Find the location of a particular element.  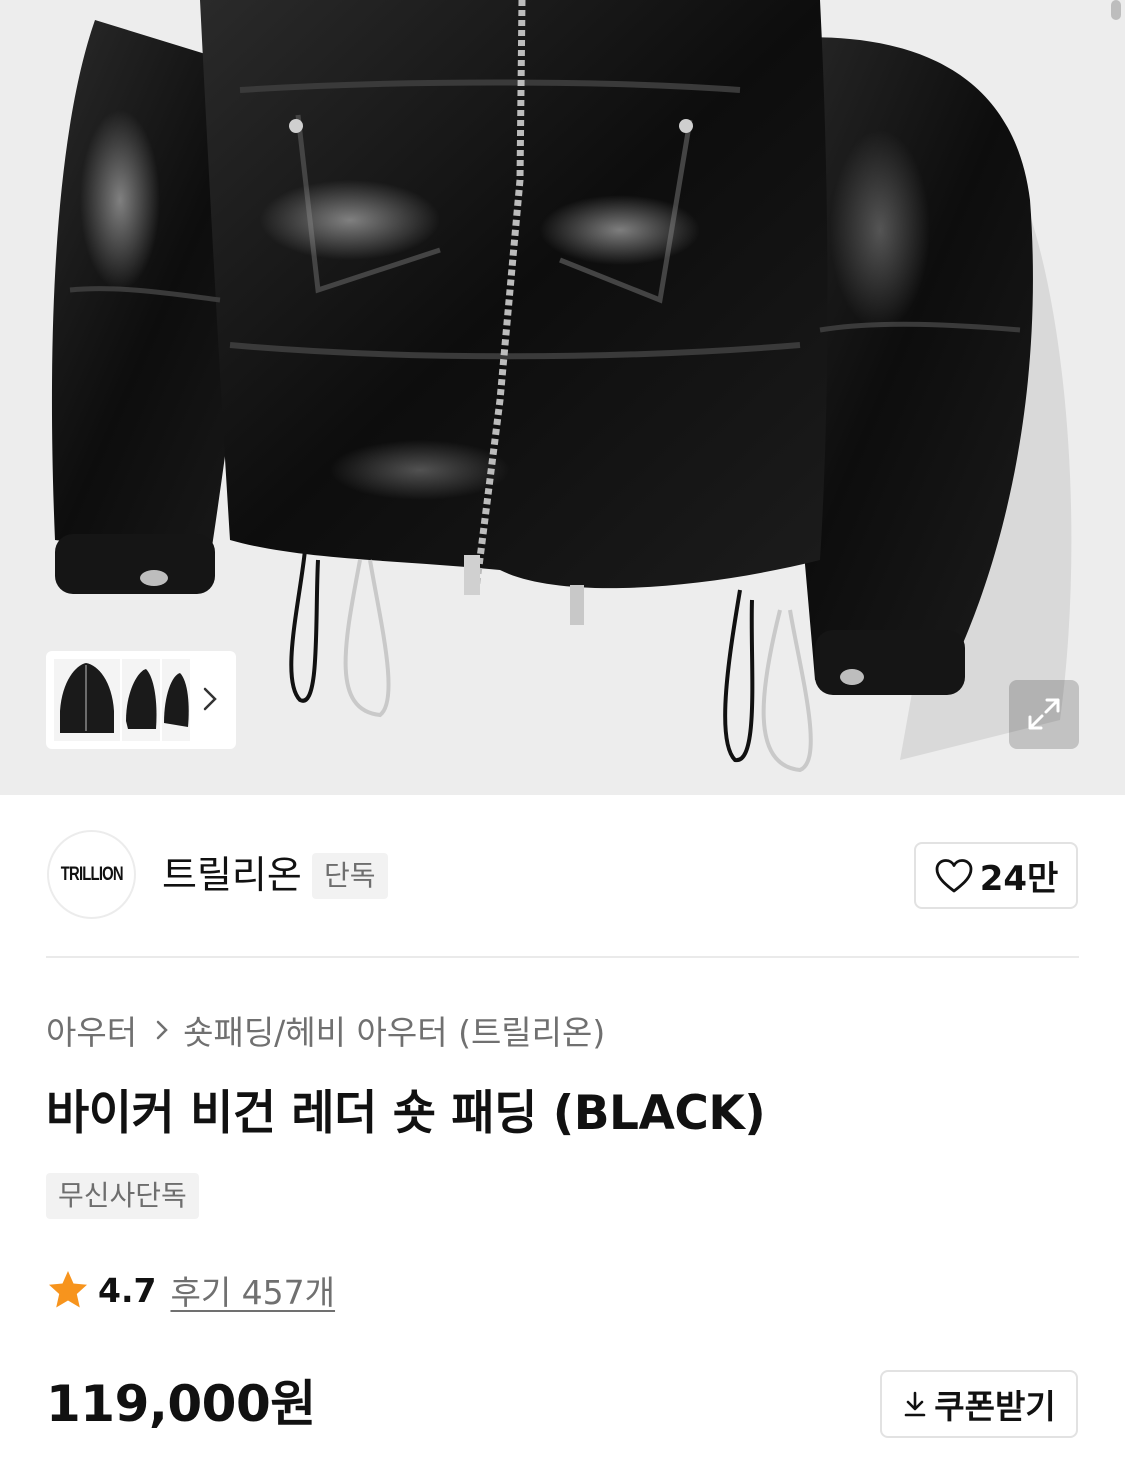

breadcrumb: 아우터 숏패딩/헤비 아우터 (트릴리온) is located at coordinates (325, 1030).